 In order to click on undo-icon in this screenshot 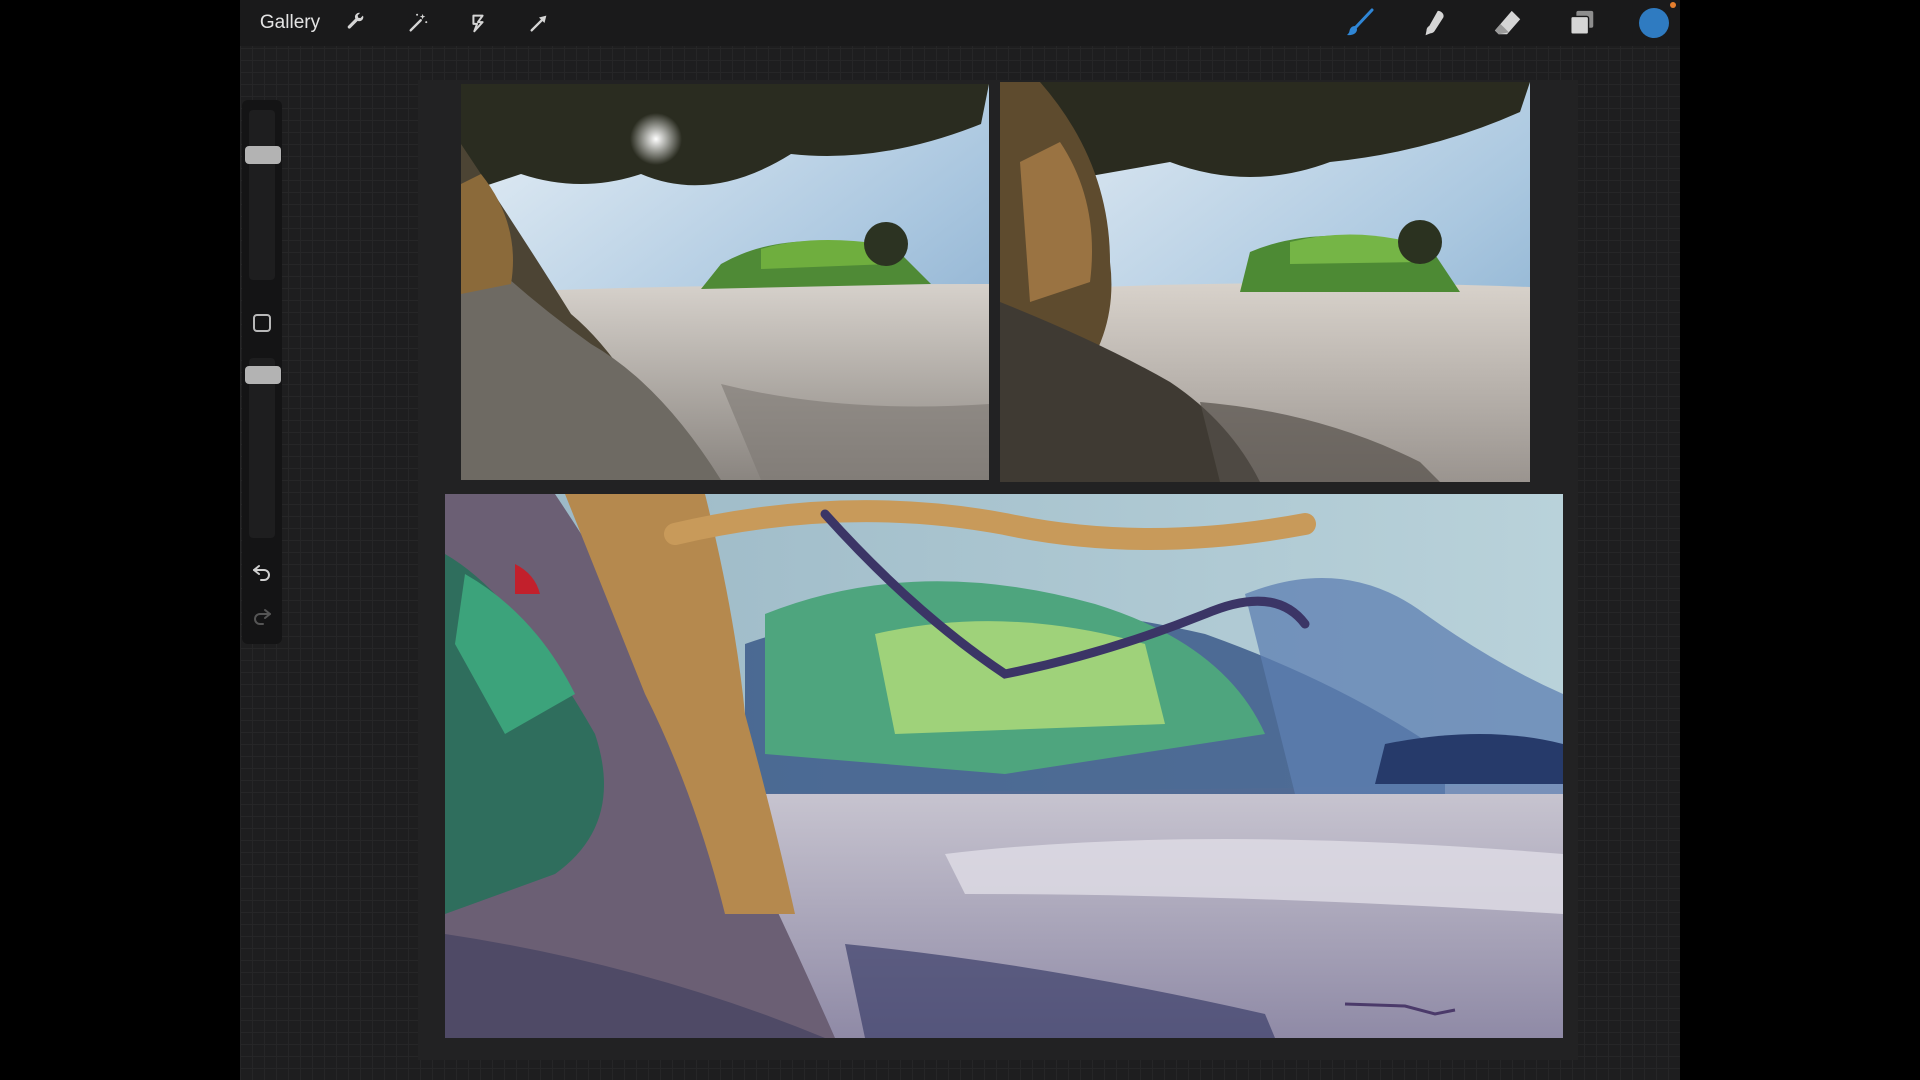, I will do `click(261, 573)`.